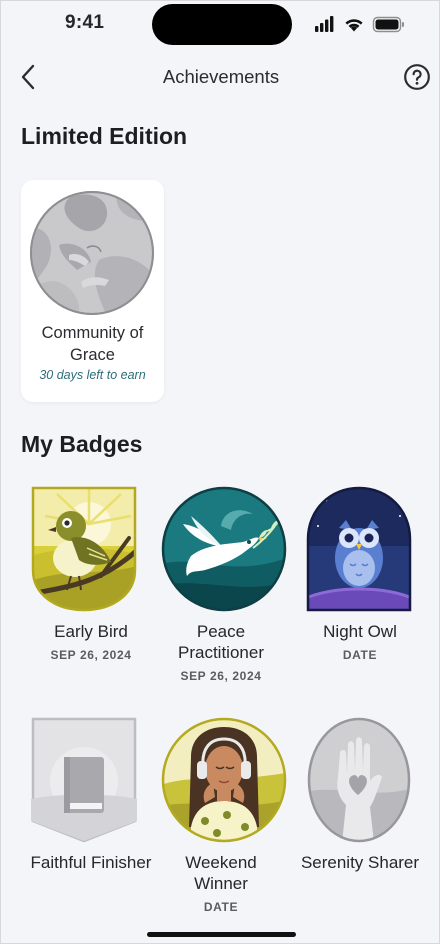 This screenshot has height=944, width=440. Describe the element at coordinates (360, 862) in the screenshot. I see `badge-name: Serenity Sharer` at that location.